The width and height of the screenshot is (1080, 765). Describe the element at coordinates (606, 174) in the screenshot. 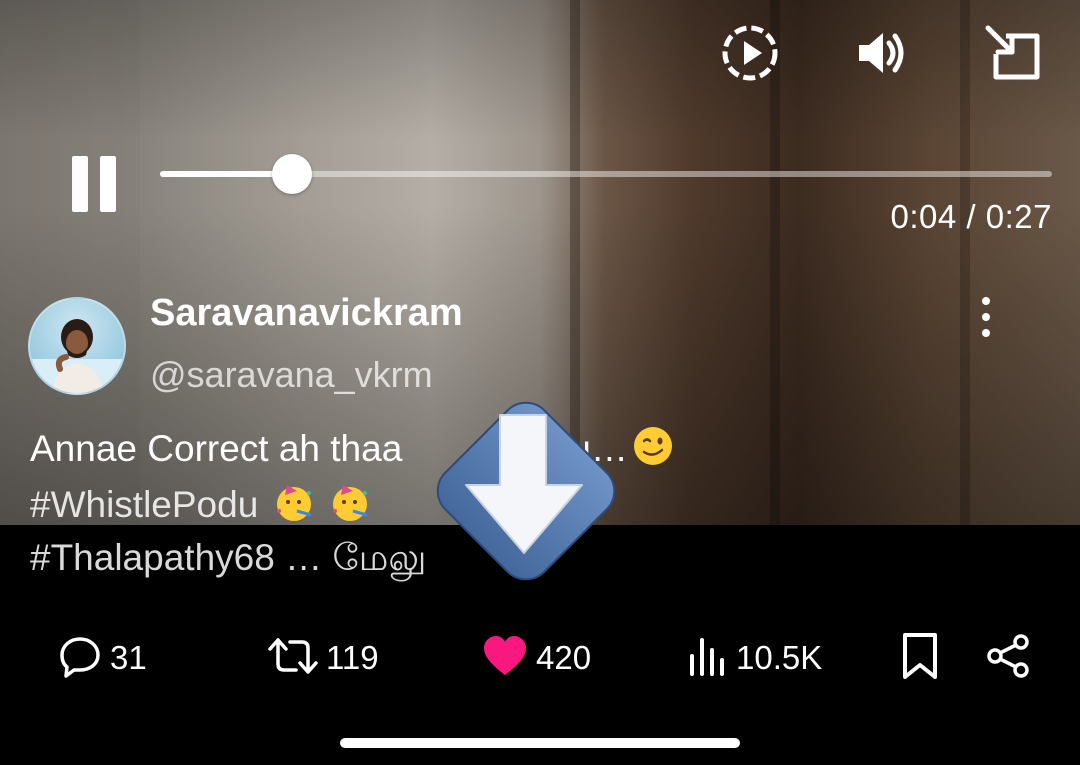

I see `seek-bar` at that location.